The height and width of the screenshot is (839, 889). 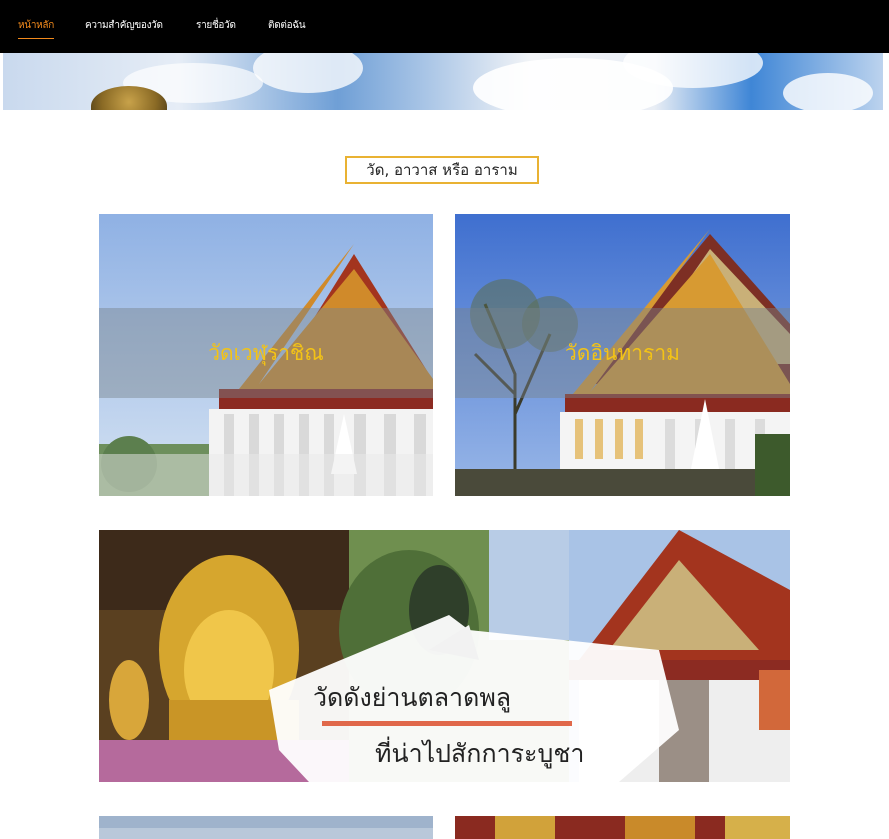 I want to click on nav-active-indicator, so click(x=36, y=38).